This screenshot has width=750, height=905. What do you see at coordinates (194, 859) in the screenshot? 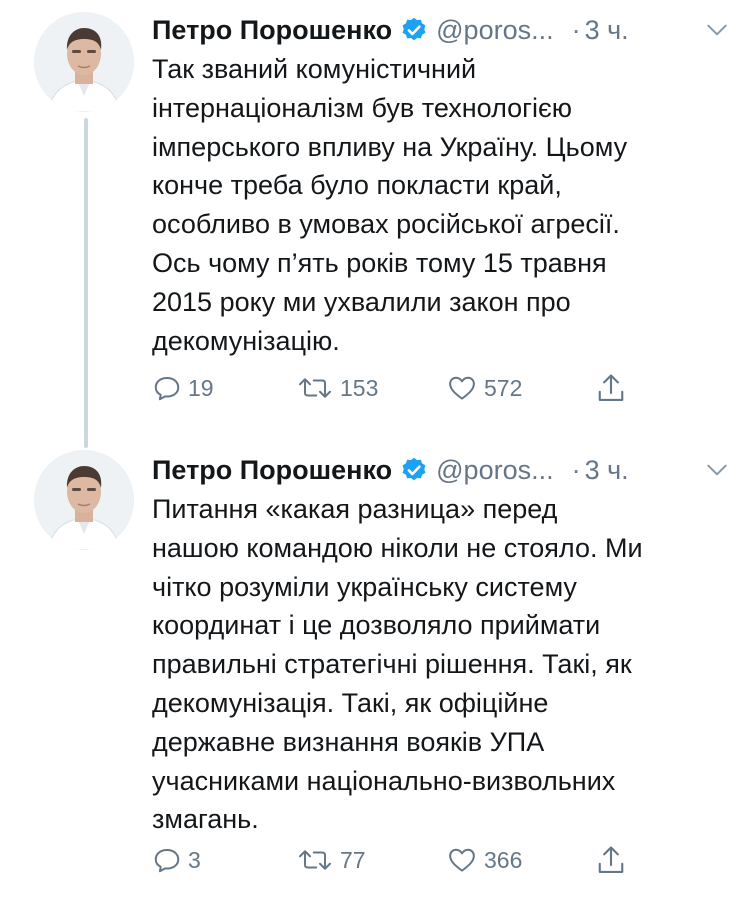
I see `reply-count: 3` at bounding box center [194, 859].